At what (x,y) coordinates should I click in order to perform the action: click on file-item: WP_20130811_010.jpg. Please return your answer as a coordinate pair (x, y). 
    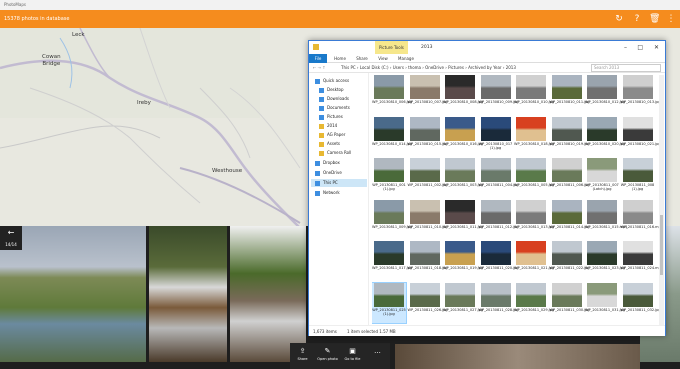
    Looking at the image, I should click on (428, 219).